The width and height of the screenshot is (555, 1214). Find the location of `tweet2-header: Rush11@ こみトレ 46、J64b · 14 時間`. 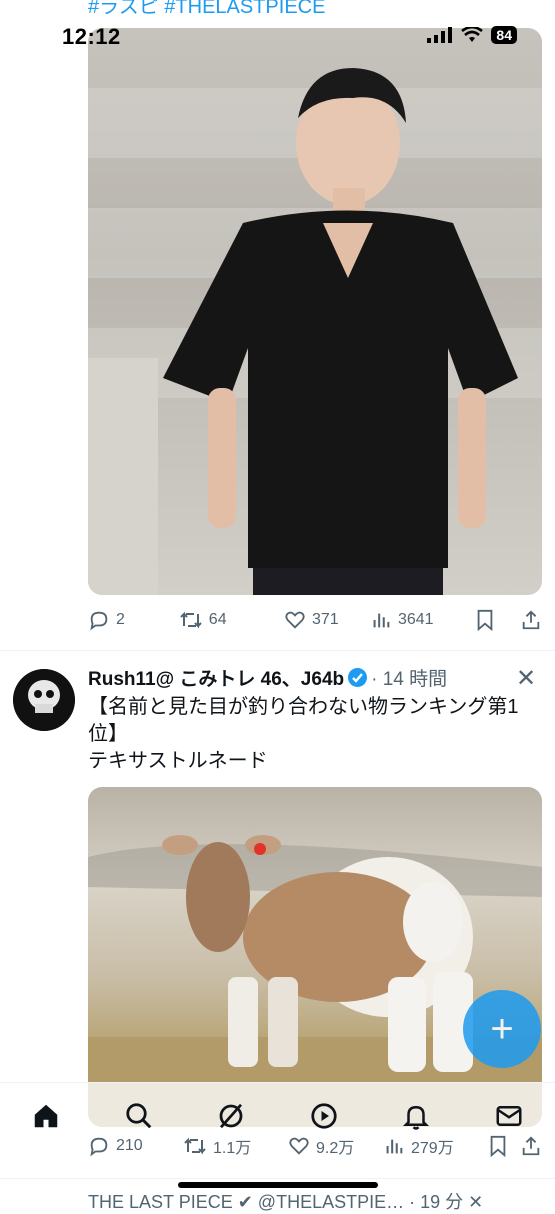

tweet2-header: Rush11@ こみトレ 46、J64b · 14 時間 is located at coordinates (267, 677).